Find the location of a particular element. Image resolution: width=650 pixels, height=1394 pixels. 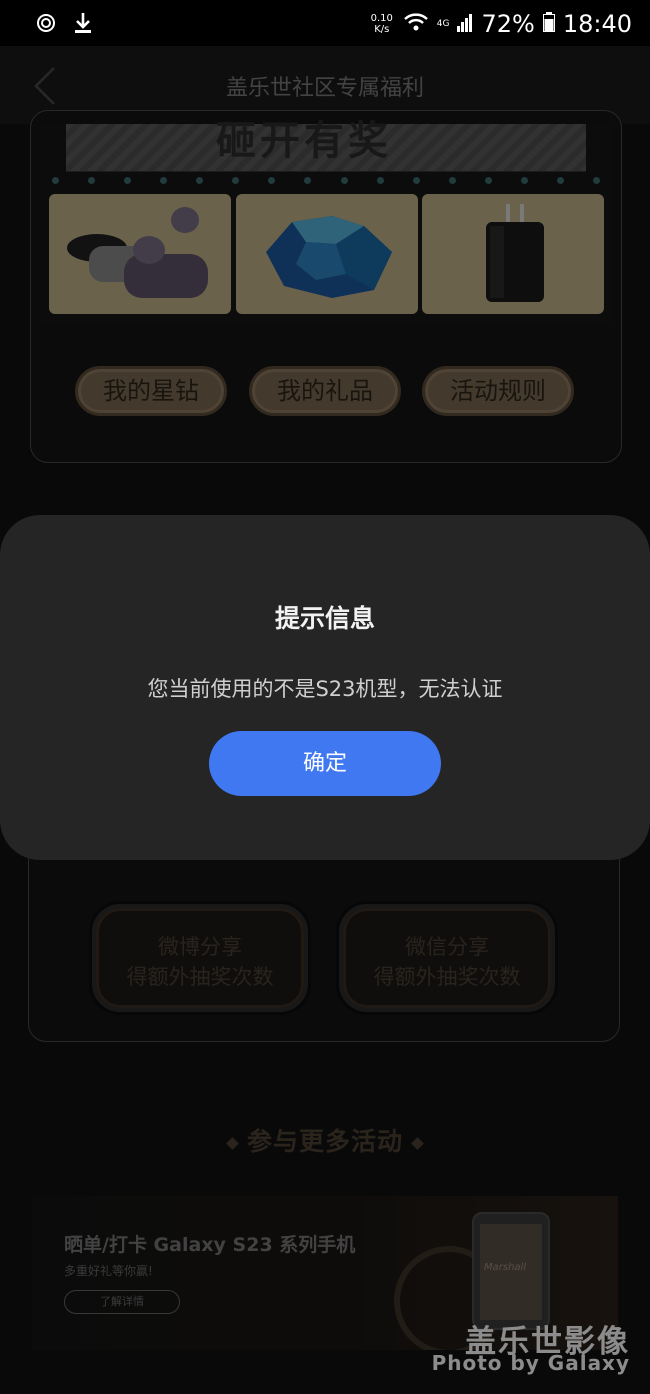

app-notification-icon is located at coordinates (46, 25).